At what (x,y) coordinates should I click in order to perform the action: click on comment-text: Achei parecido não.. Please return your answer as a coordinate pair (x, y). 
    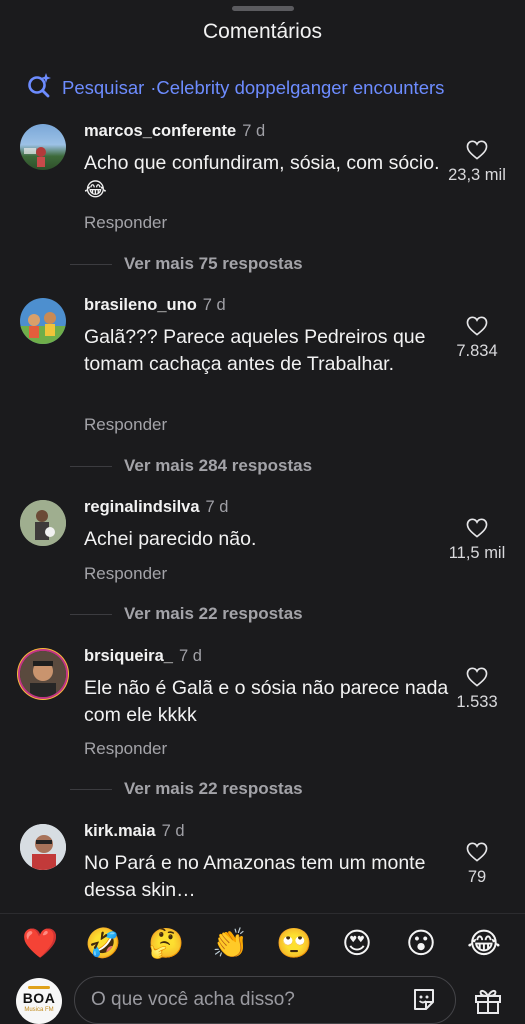
    Looking at the image, I should click on (170, 539).